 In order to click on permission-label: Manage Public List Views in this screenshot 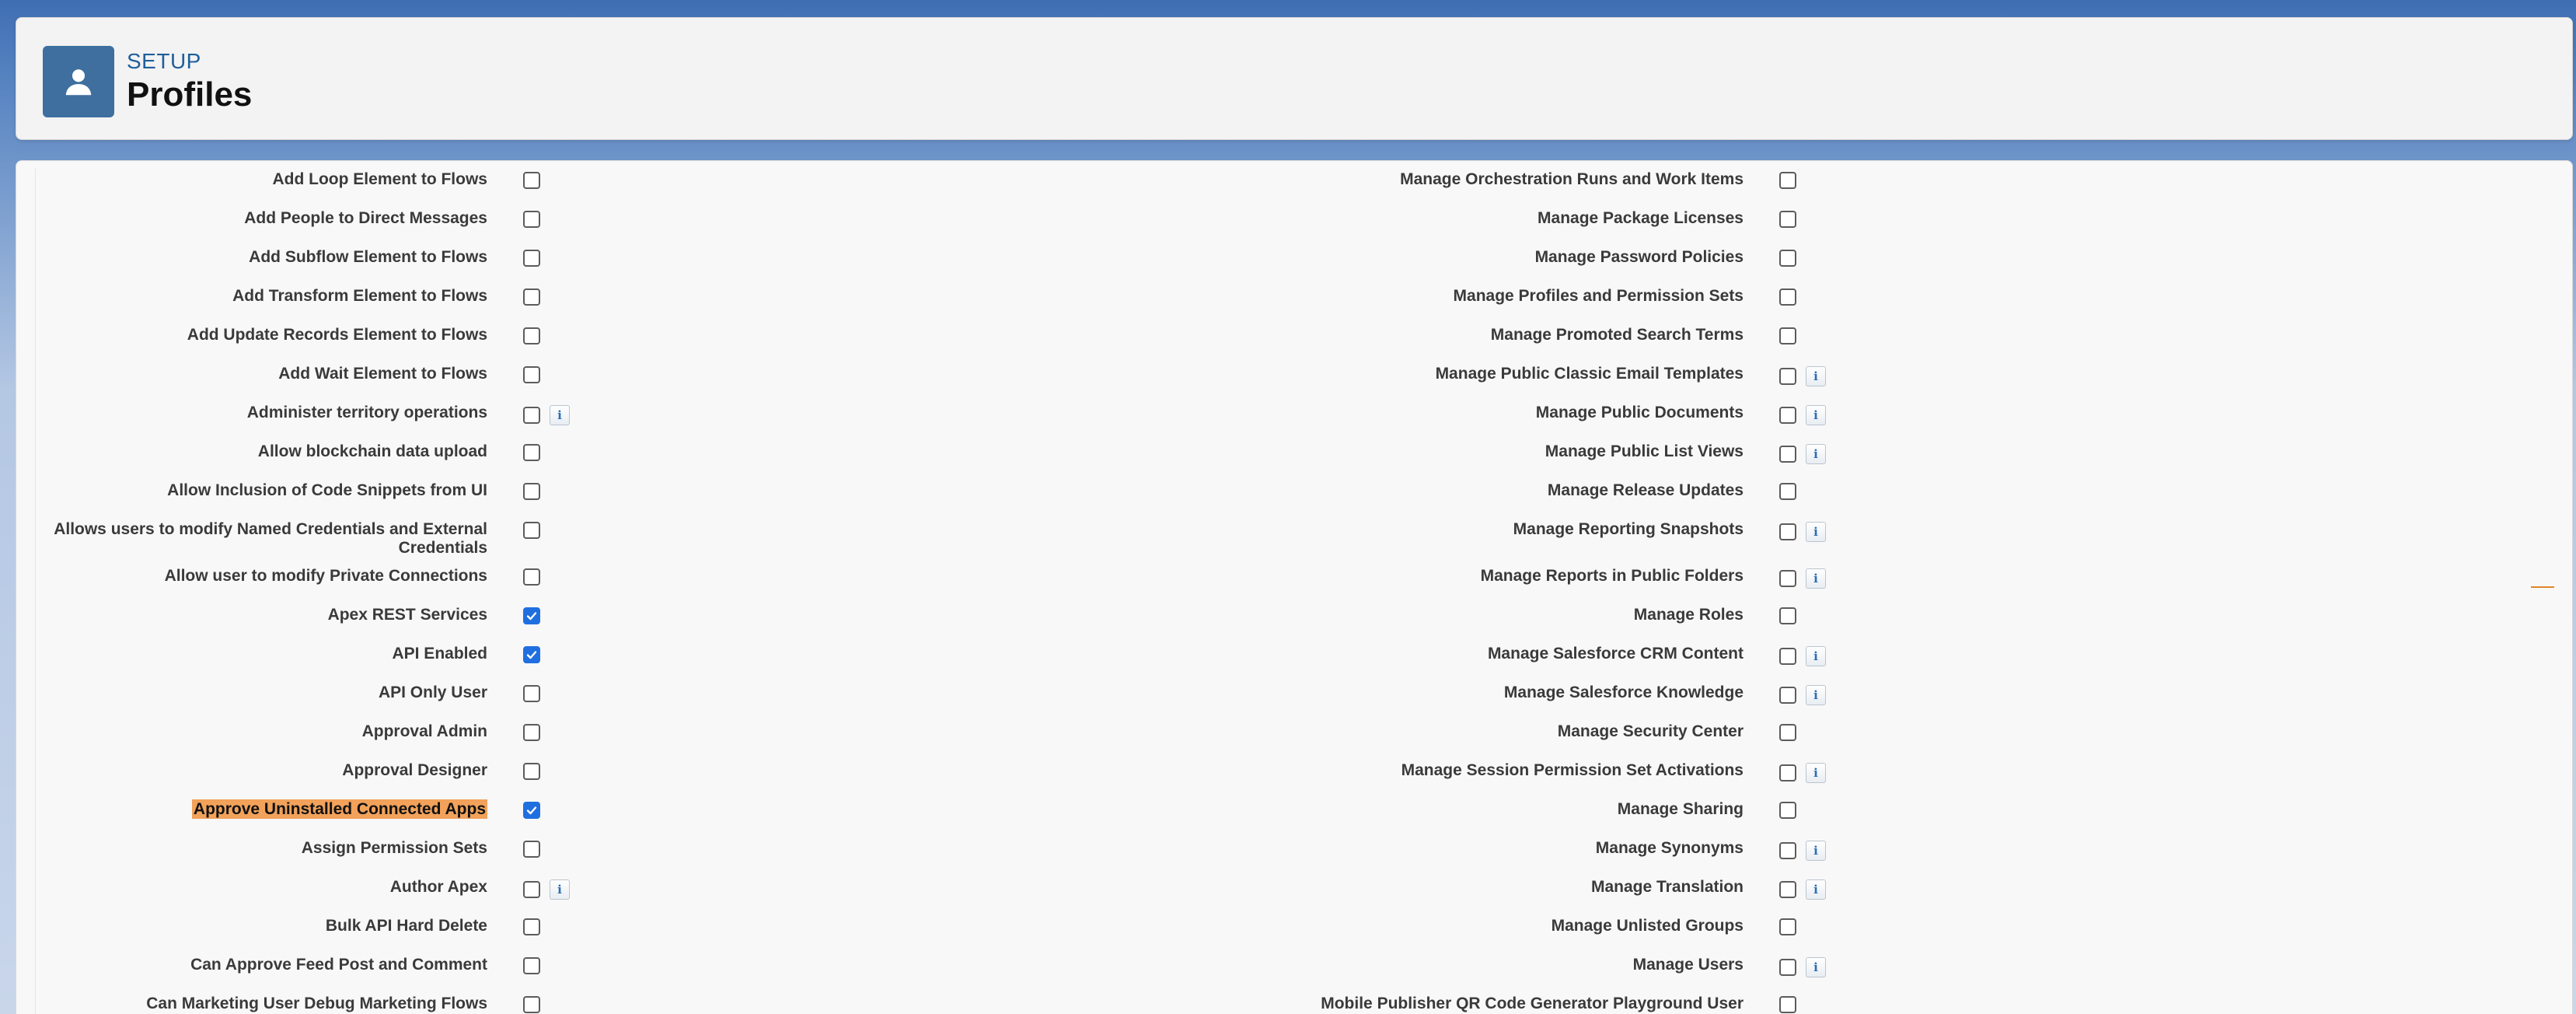, I will do `click(1512, 451)`.